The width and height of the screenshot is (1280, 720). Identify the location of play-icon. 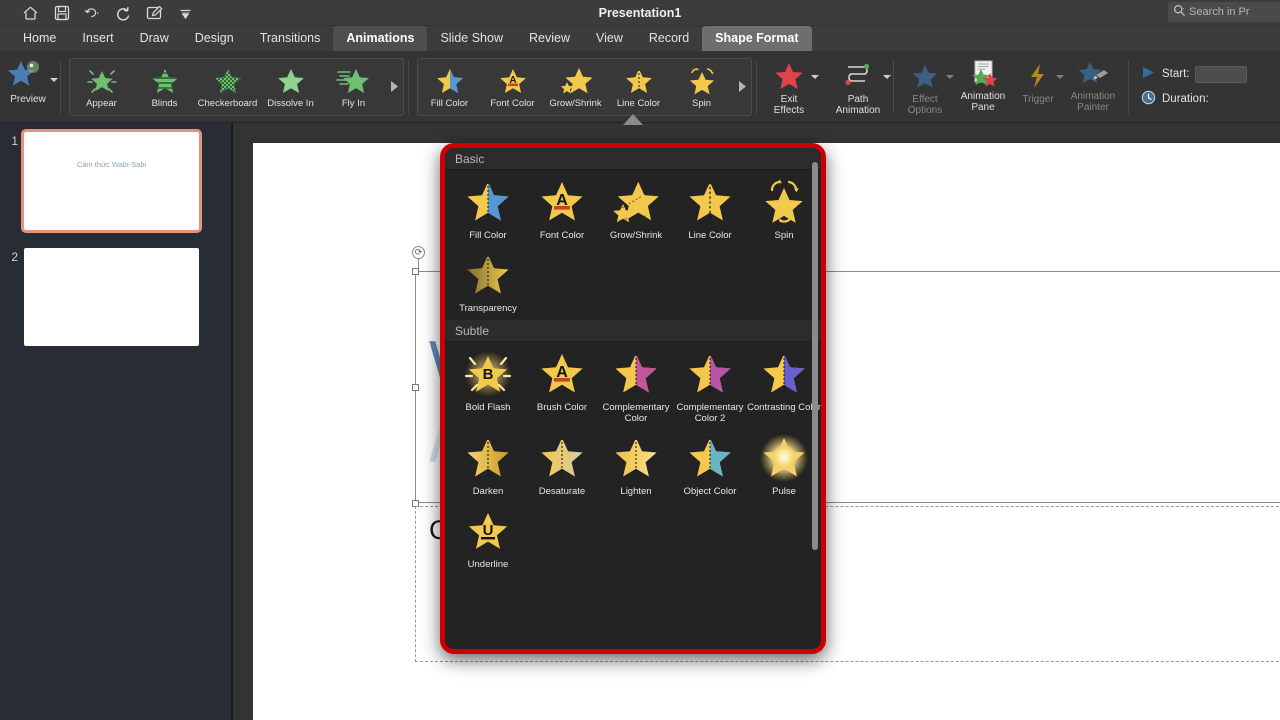
(1148, 74).